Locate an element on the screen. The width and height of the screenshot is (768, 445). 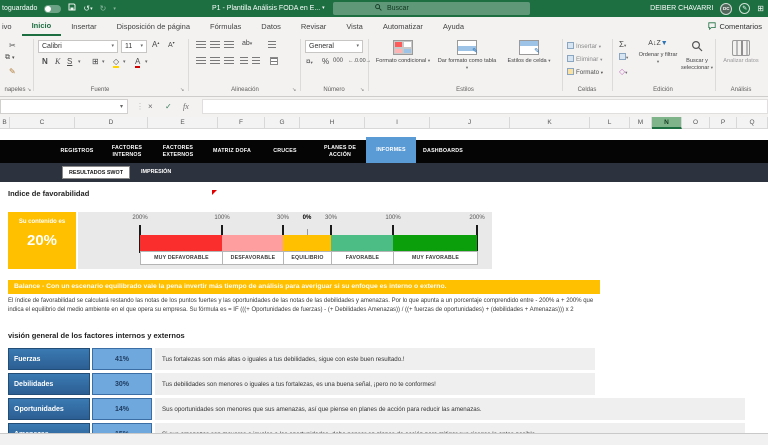
decrease-font-icon: A▾ is located at coordinates (171, 44).